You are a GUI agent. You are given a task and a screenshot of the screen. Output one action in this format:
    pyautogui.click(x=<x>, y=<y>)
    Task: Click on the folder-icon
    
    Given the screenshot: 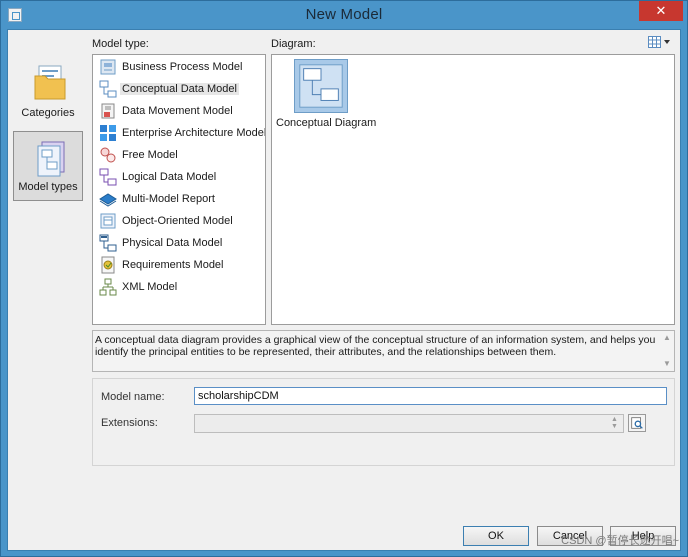 What is the action you would take?
    pyautogui.click(x=50, y=82)
    